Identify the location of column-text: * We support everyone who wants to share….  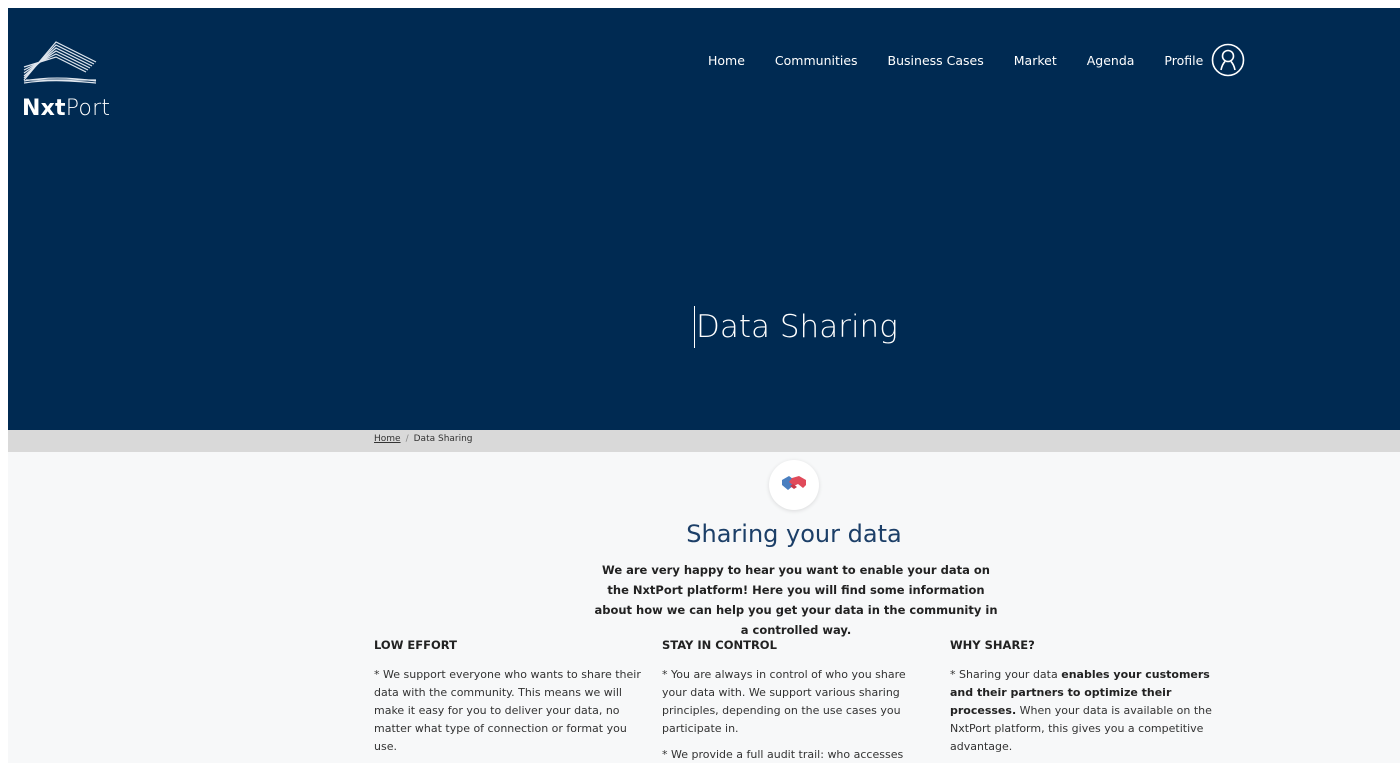
(507, 710).